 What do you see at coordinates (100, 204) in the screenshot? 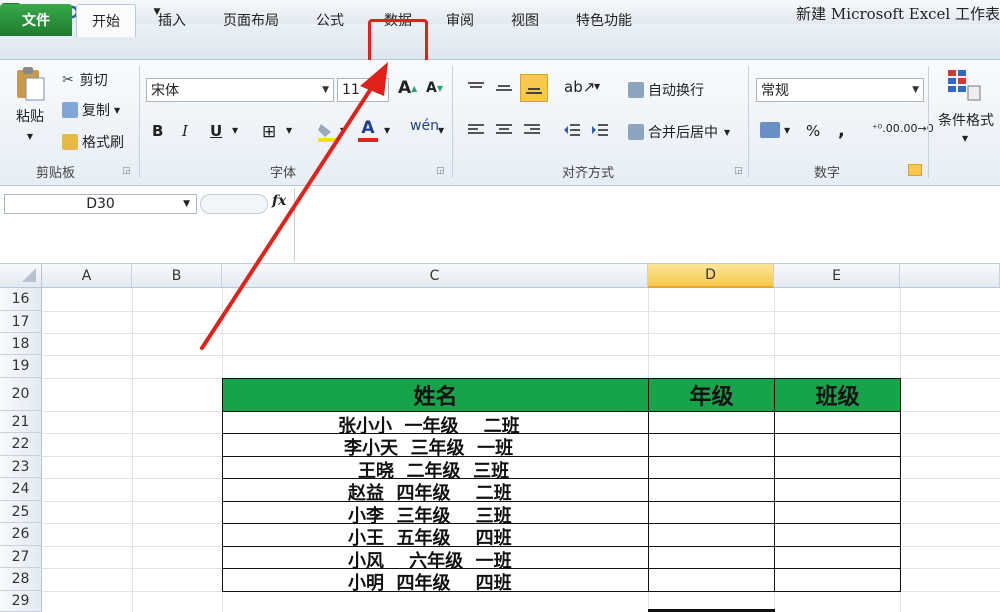
I see `name-box: D30 ▼` at bounding box center [100, 204].